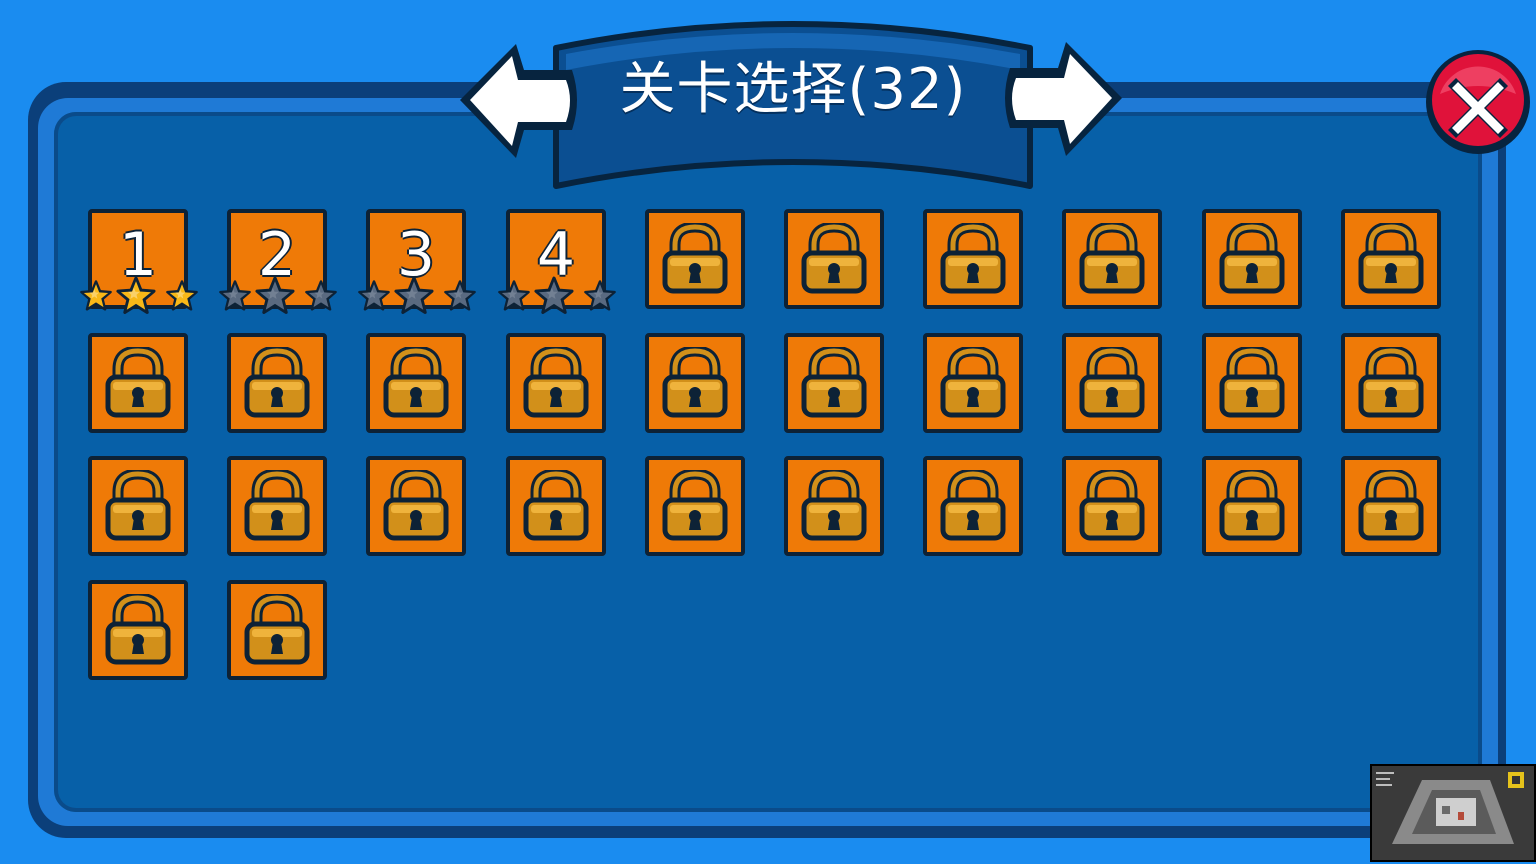 The height and width of the screenshot is (864, 1536). I want to click on minimap-thumbnail, so click(1453, 813).